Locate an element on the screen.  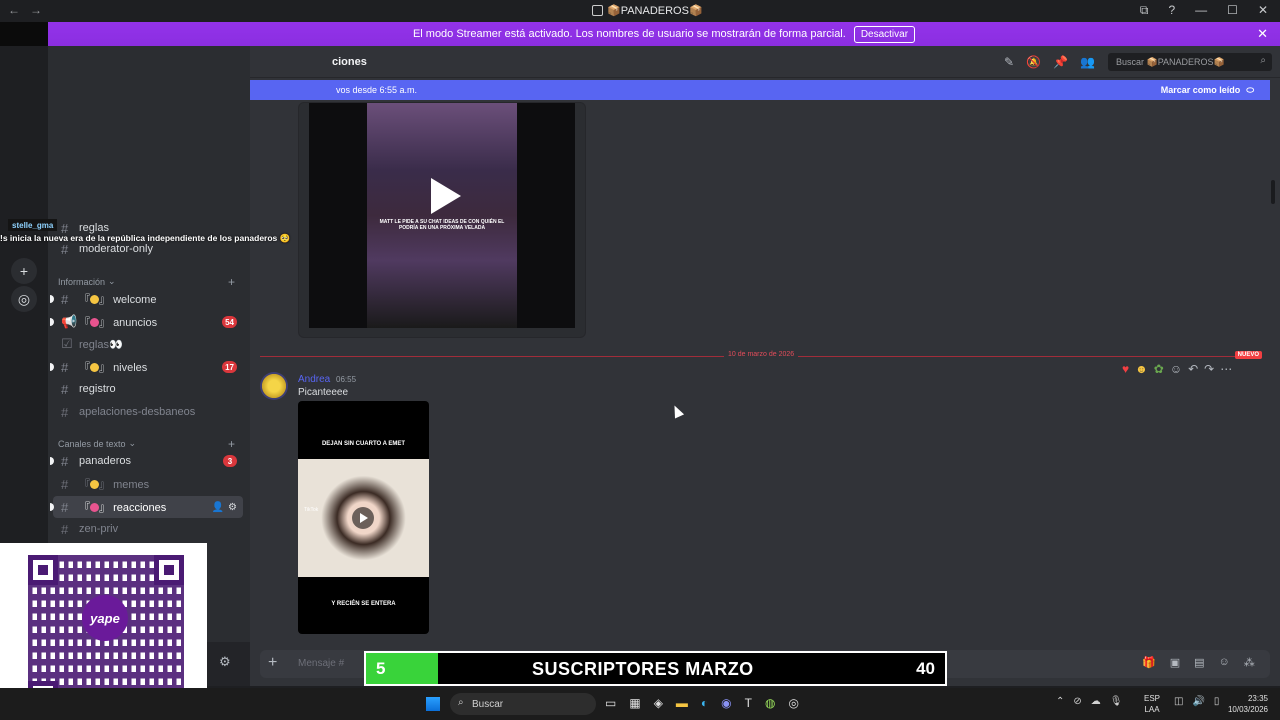
message-author: Andrea is located at coordinates (314, 379).